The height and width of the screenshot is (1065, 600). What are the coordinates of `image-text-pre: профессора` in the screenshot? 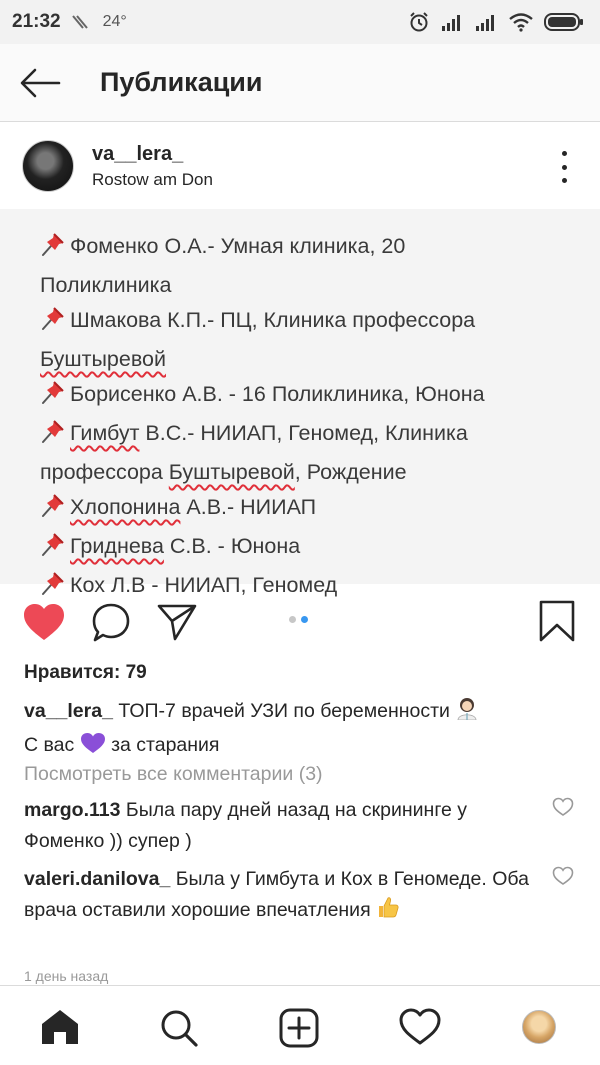 It's located at (104, 472).